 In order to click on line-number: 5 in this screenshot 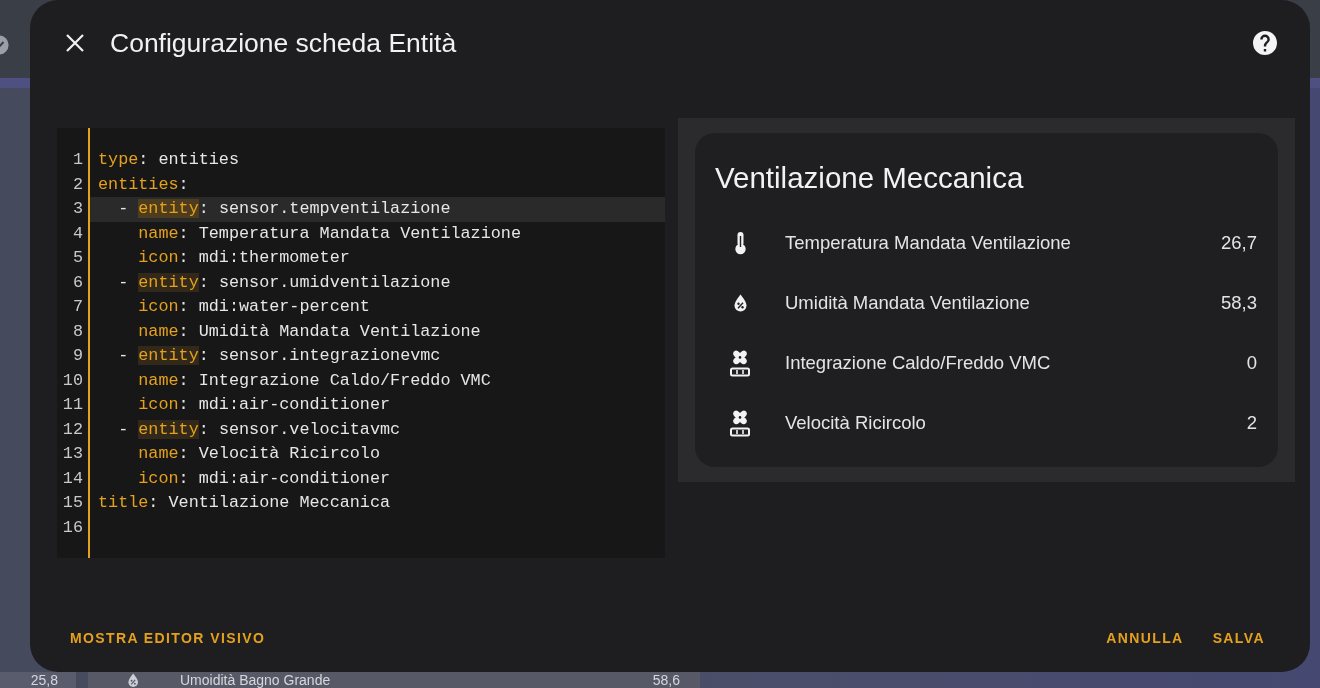, I will do `click(77, 257)`.